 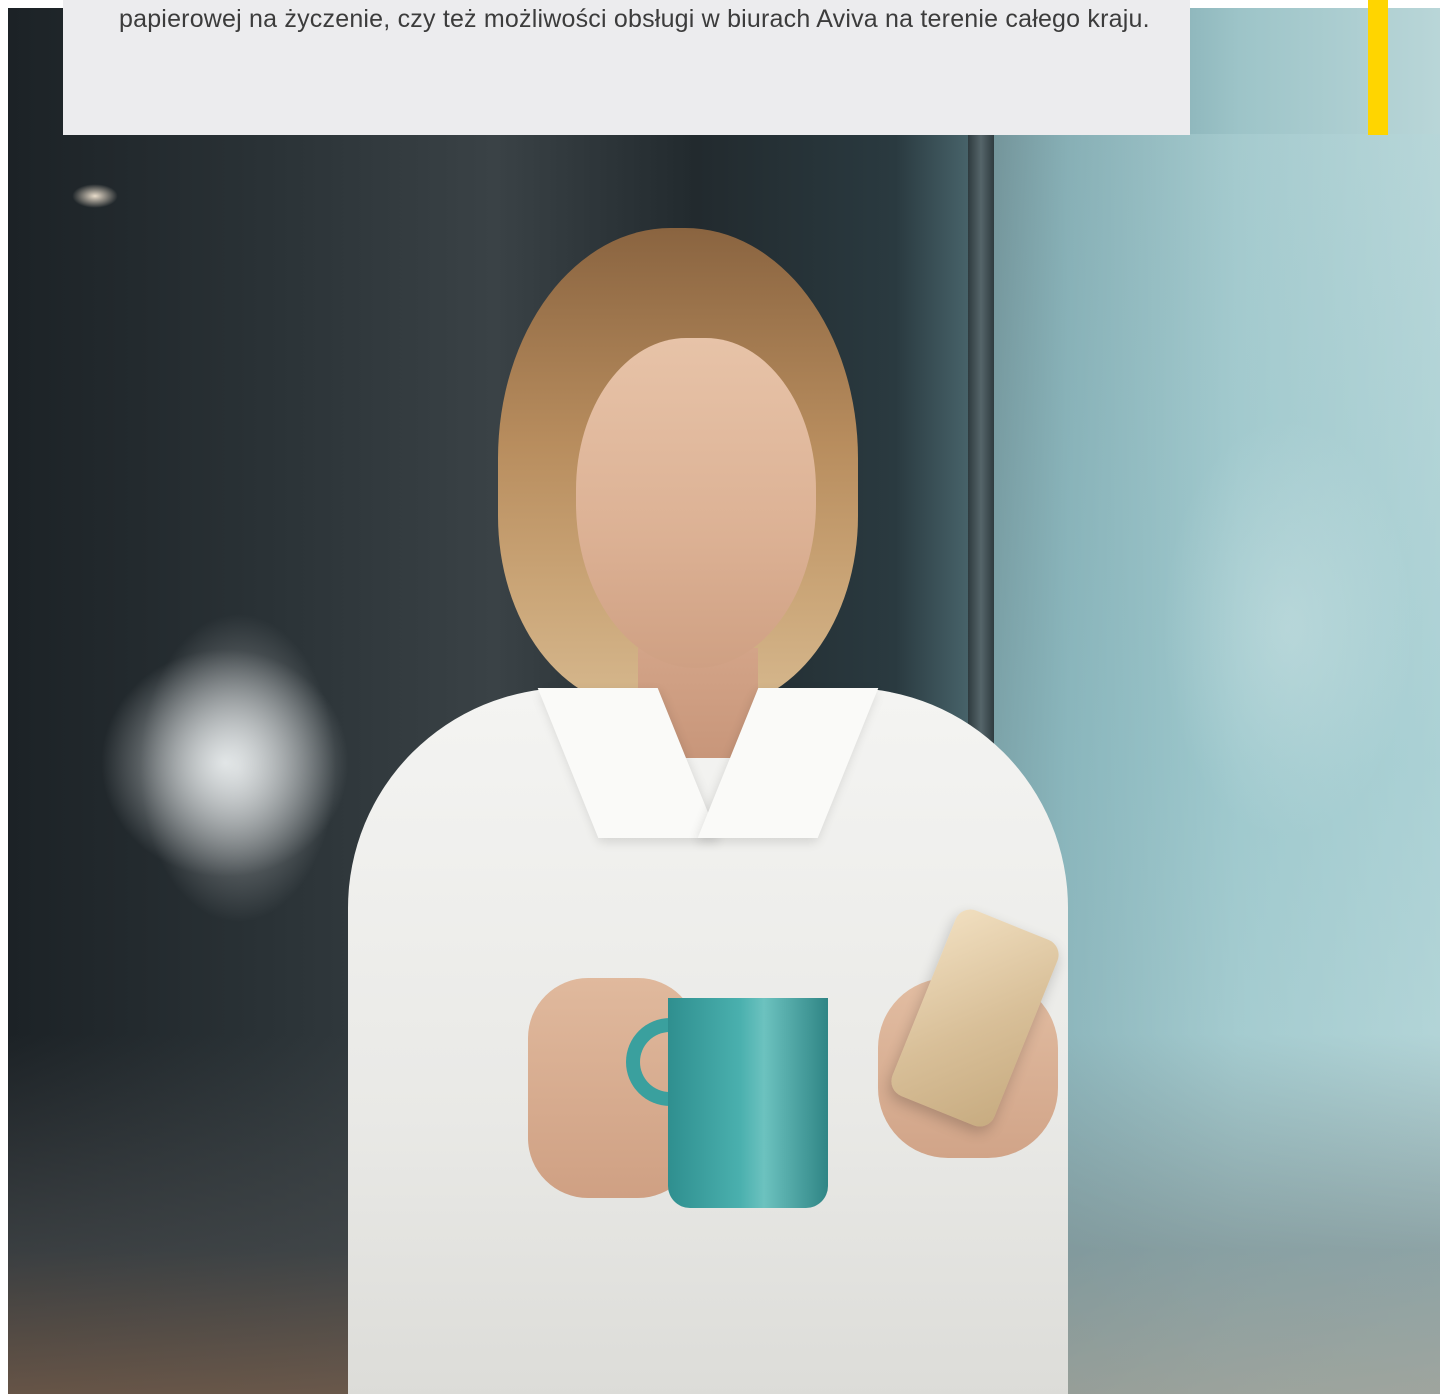 I want to click on face, so click(x=696, y=503).